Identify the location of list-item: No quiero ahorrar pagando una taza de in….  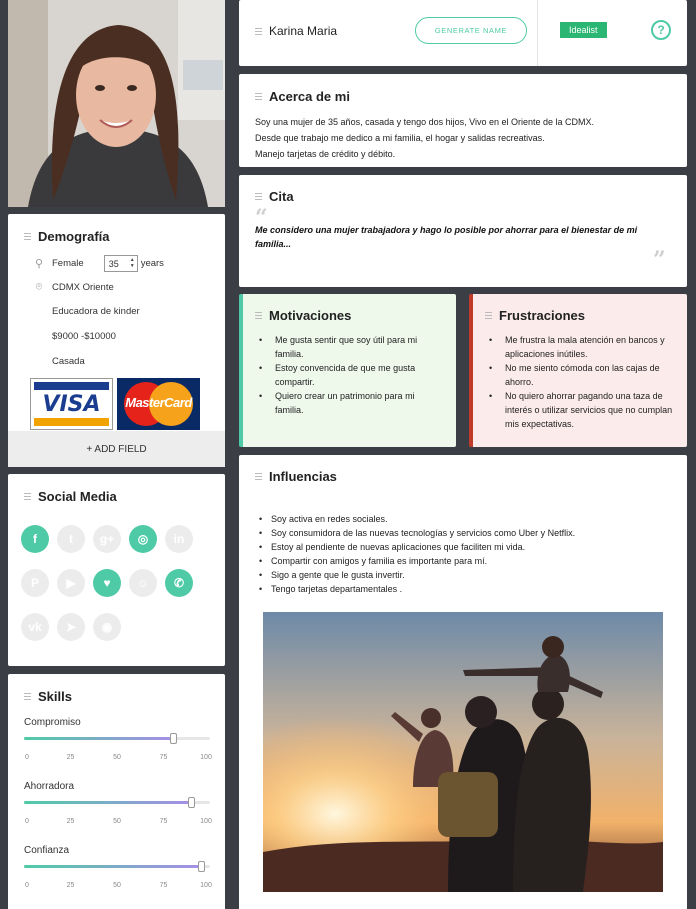
(581, 410).